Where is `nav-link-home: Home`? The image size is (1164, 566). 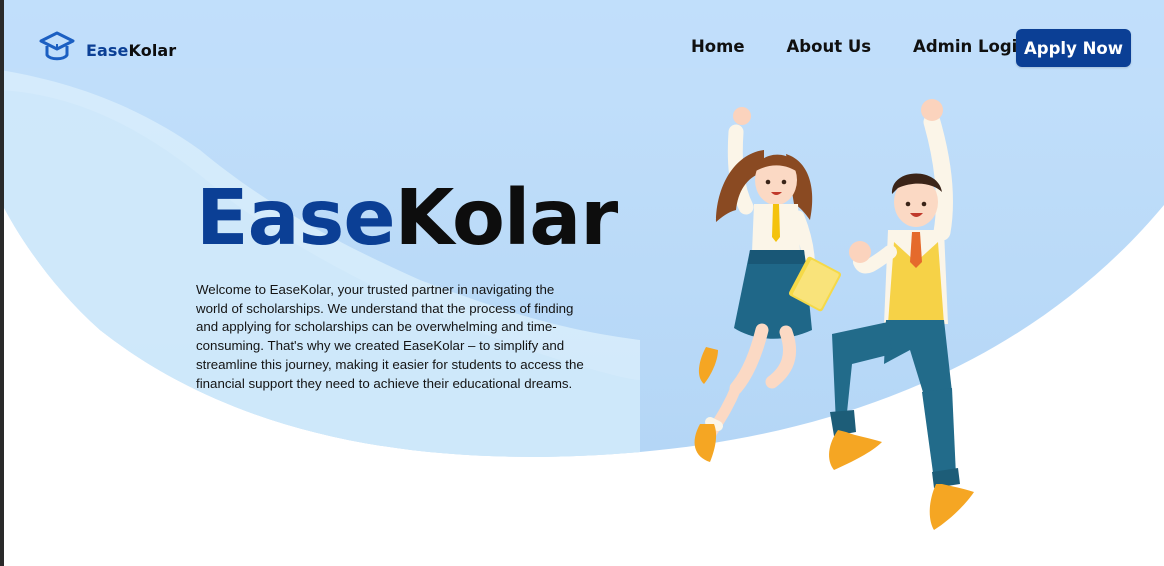
nav-link-home: Home is located at coordinates (718, 46).